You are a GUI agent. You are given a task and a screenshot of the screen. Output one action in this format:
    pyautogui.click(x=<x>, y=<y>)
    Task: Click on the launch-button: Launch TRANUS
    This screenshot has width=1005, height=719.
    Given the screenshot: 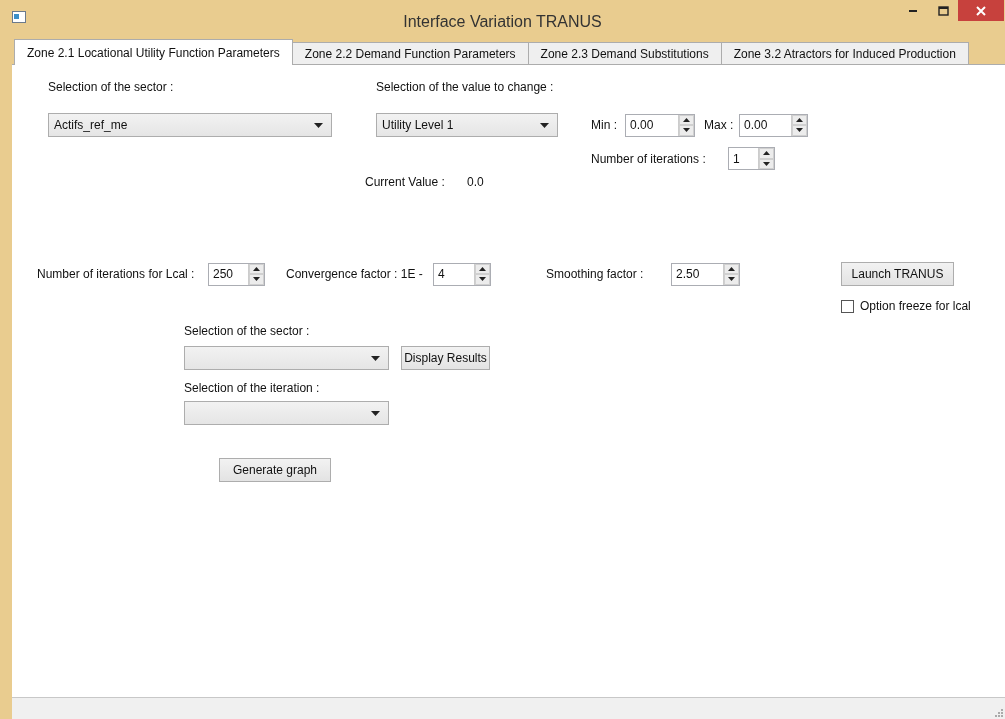 What is the action you would take?
    pyautogui.click(x=897, y=274)
    